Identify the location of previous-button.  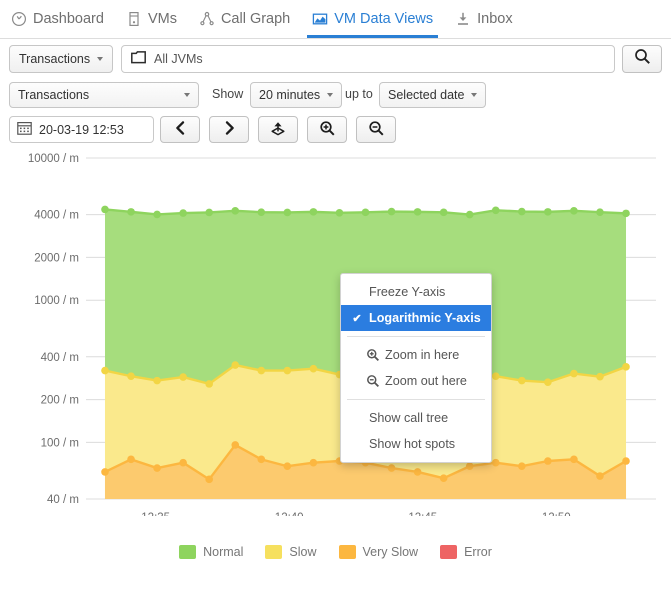
(180, 129).